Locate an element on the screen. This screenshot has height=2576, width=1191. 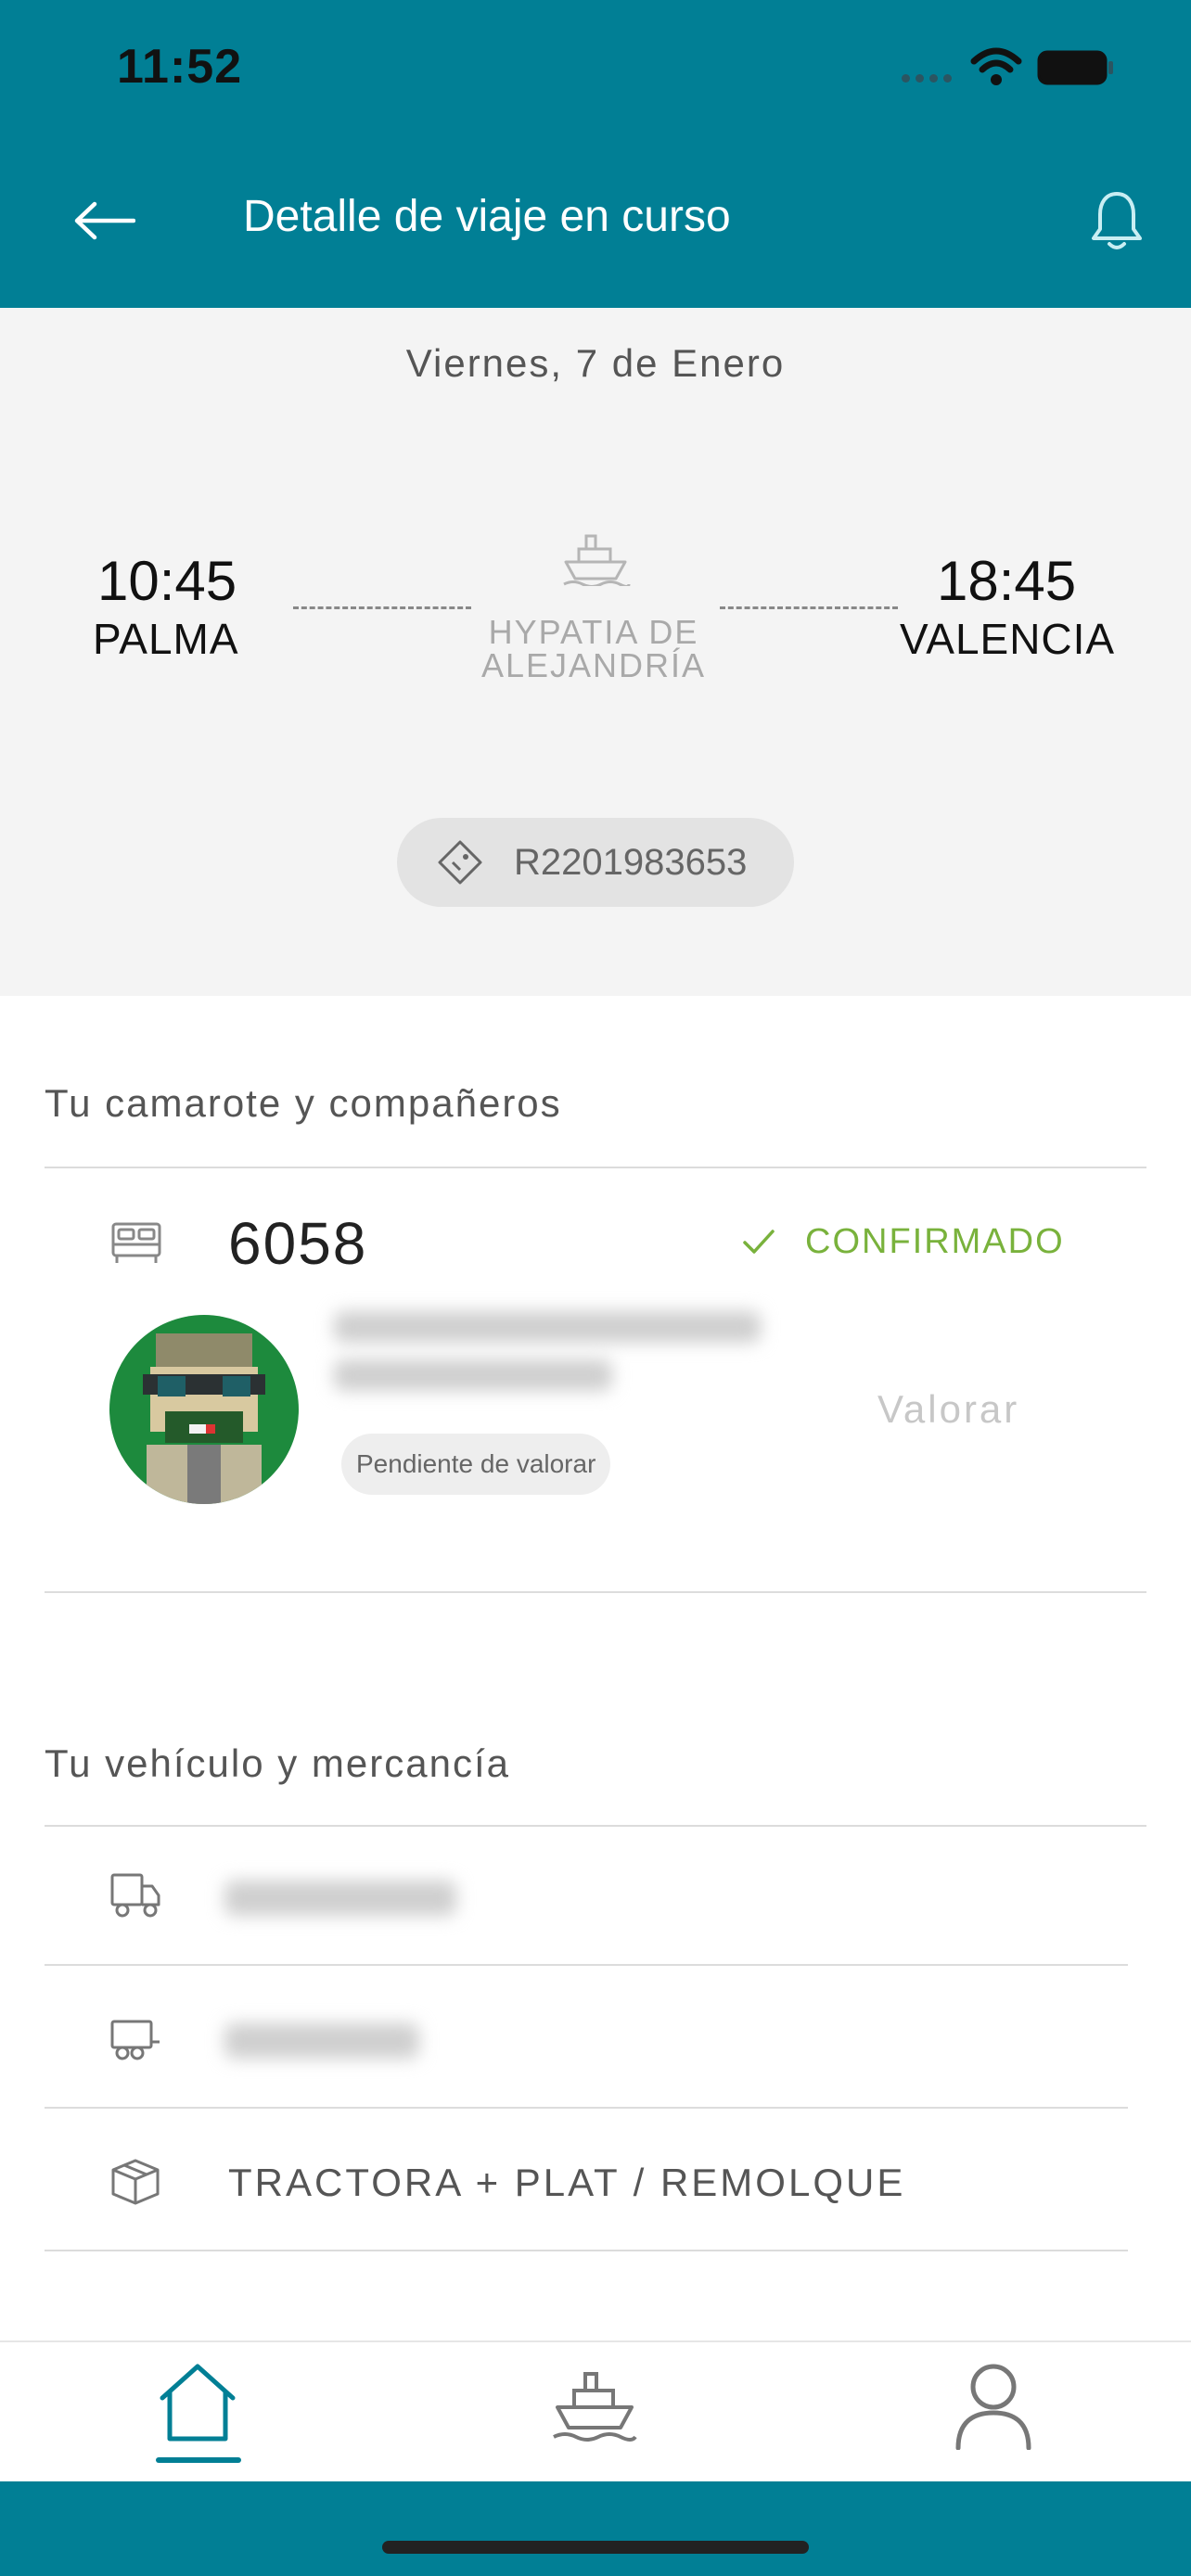
tab-trips is located at coordinates (595, 2414).